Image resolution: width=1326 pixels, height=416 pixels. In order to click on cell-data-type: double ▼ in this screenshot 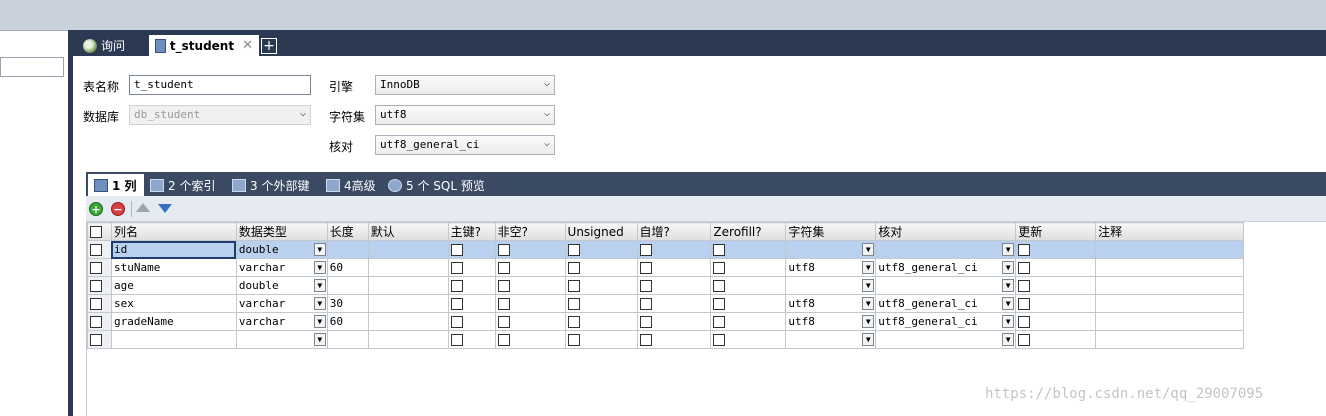, I will do `click(281, 285)`.